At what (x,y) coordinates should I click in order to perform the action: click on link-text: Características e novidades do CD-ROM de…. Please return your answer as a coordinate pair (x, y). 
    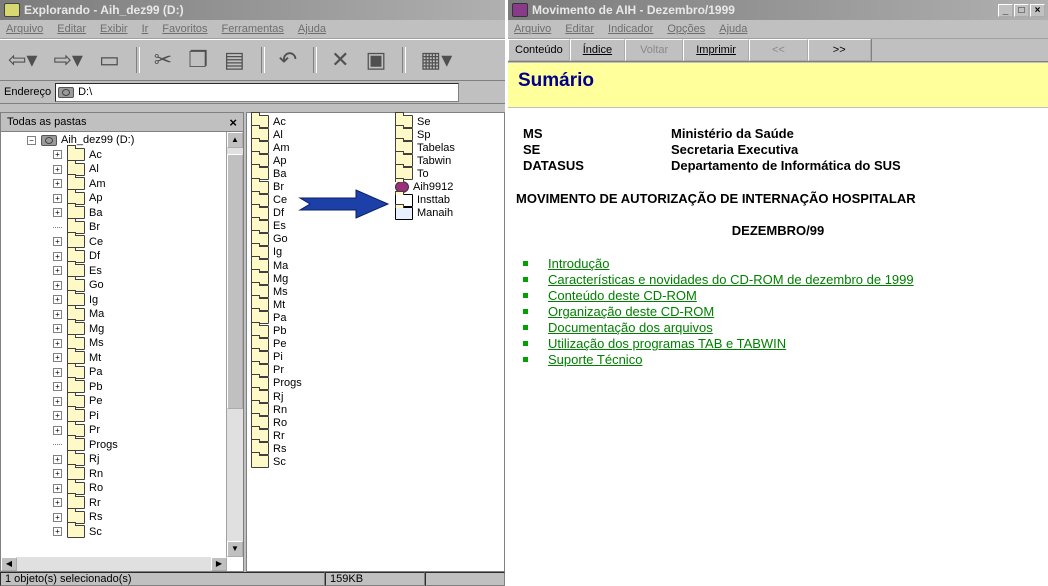
    Looking at the image, I should click on (731, 279).